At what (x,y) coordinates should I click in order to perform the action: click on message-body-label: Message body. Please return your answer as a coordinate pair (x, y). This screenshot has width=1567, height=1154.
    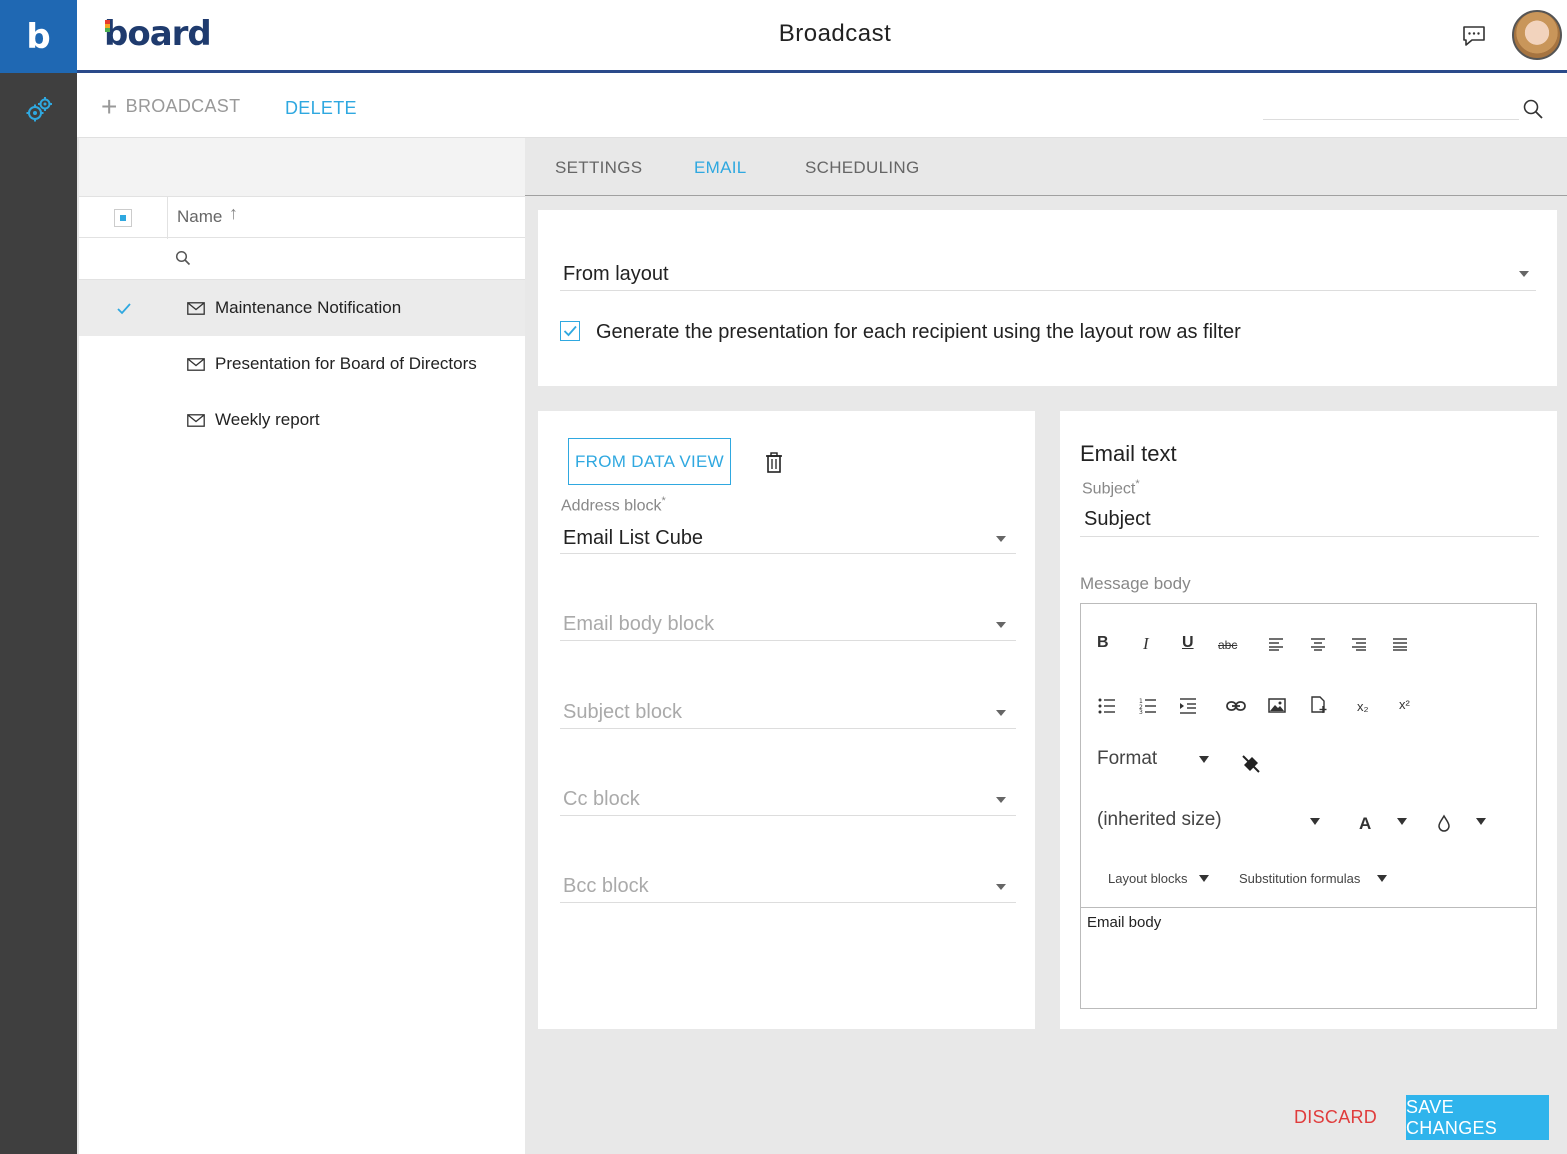
    Looking at the image, I should click on (1135, 583).